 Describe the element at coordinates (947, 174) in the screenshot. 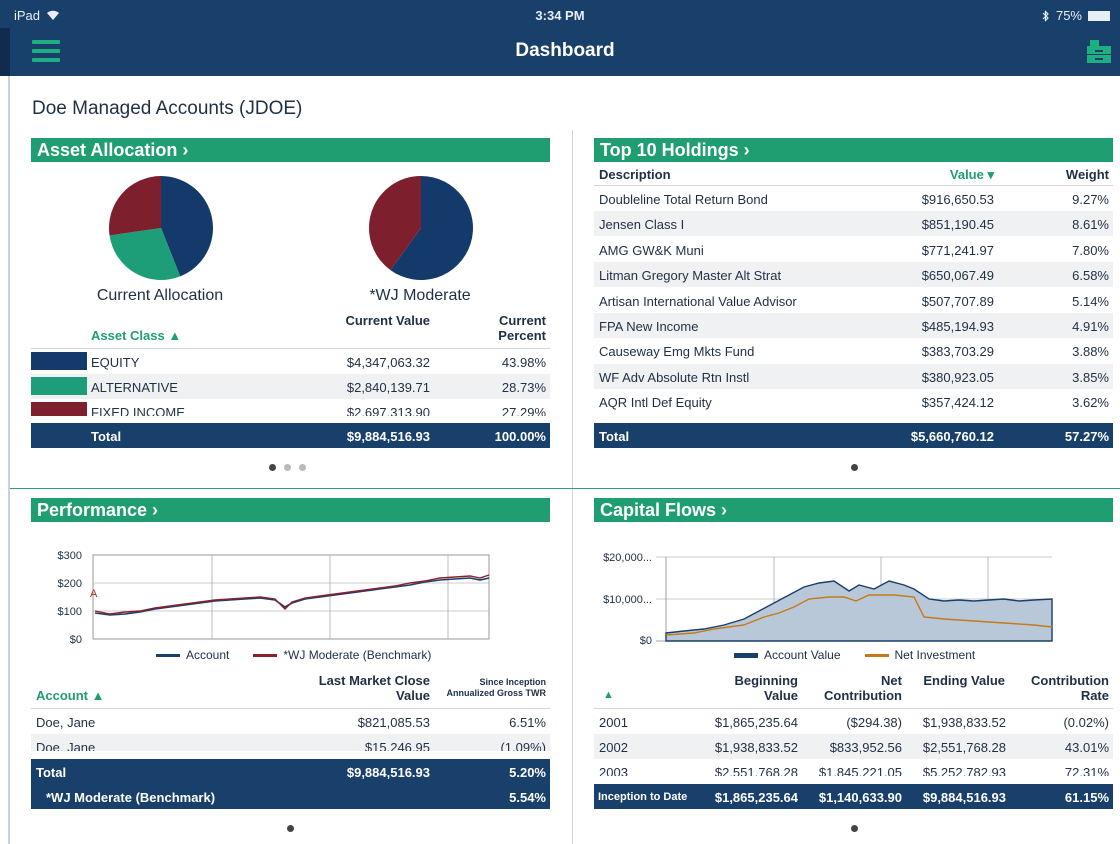

I see `value-column-header: Value ▾` at that location.